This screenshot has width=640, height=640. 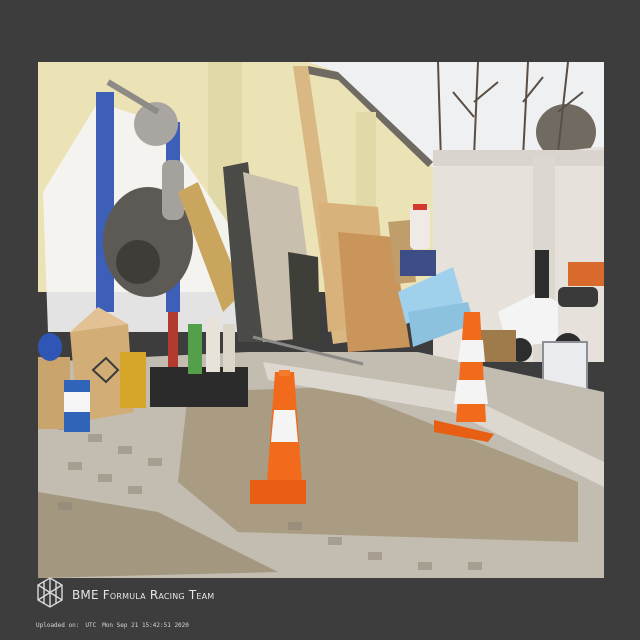 I want to click on engine-muffler, so click(x=173, y=190).